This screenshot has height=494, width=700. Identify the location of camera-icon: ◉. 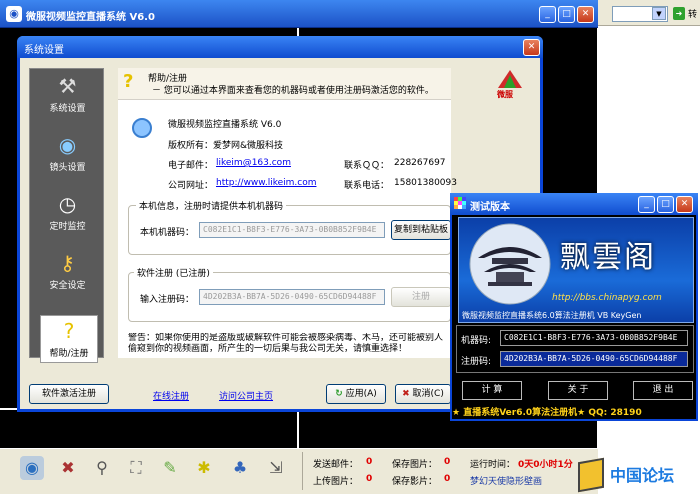
(32, 468).